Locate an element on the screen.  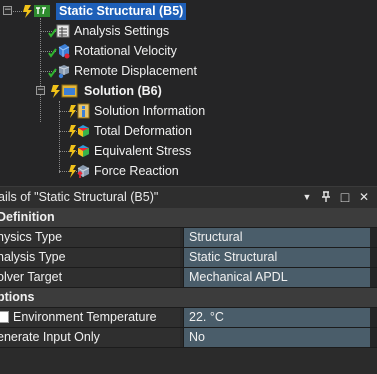
tree-node-solution-information: Solution Information is located at coordinates (136, 111).